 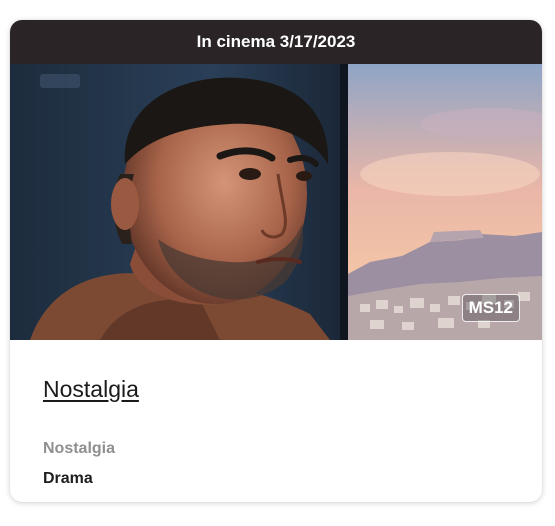 What do you see at coordinates (79, 448) in the screenshot?
I see `movie-original-title: Nostalgia` at bounding box center [79, 448].